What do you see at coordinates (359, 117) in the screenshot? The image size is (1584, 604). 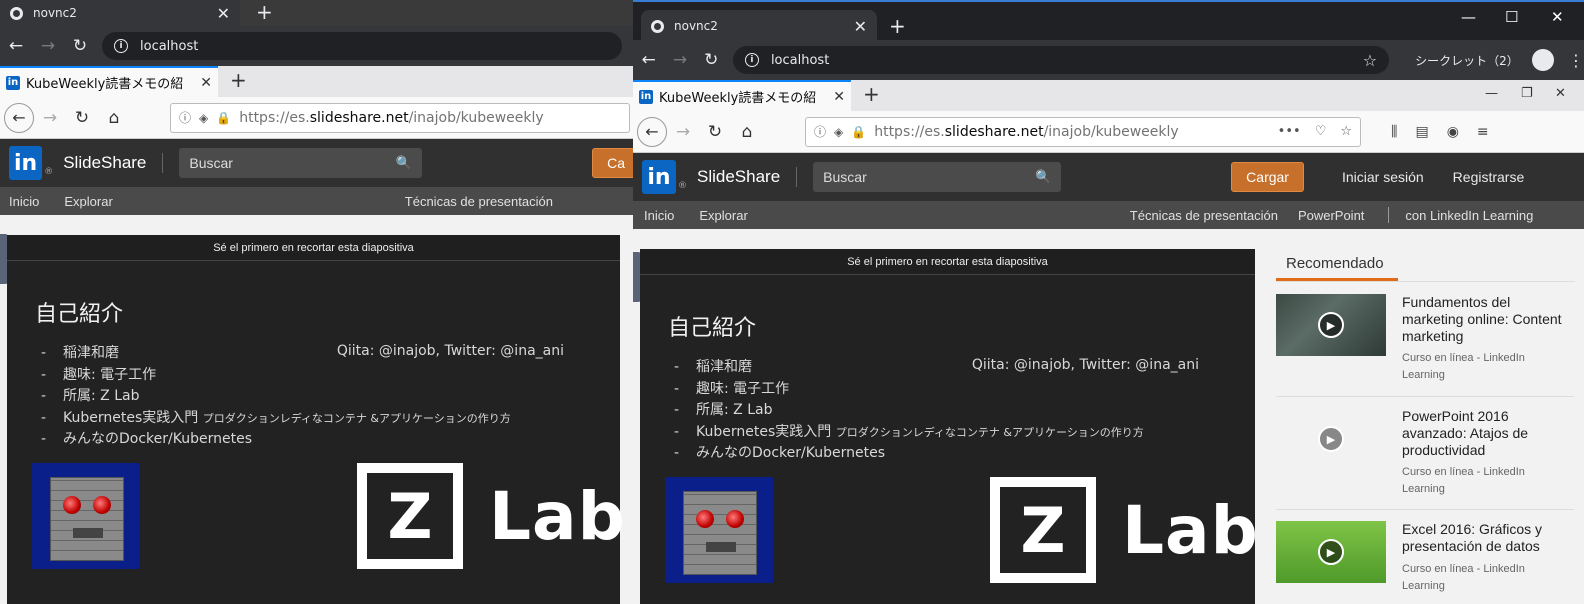 I see `url-host: slideshare.net` at bounding box center [359, 117].